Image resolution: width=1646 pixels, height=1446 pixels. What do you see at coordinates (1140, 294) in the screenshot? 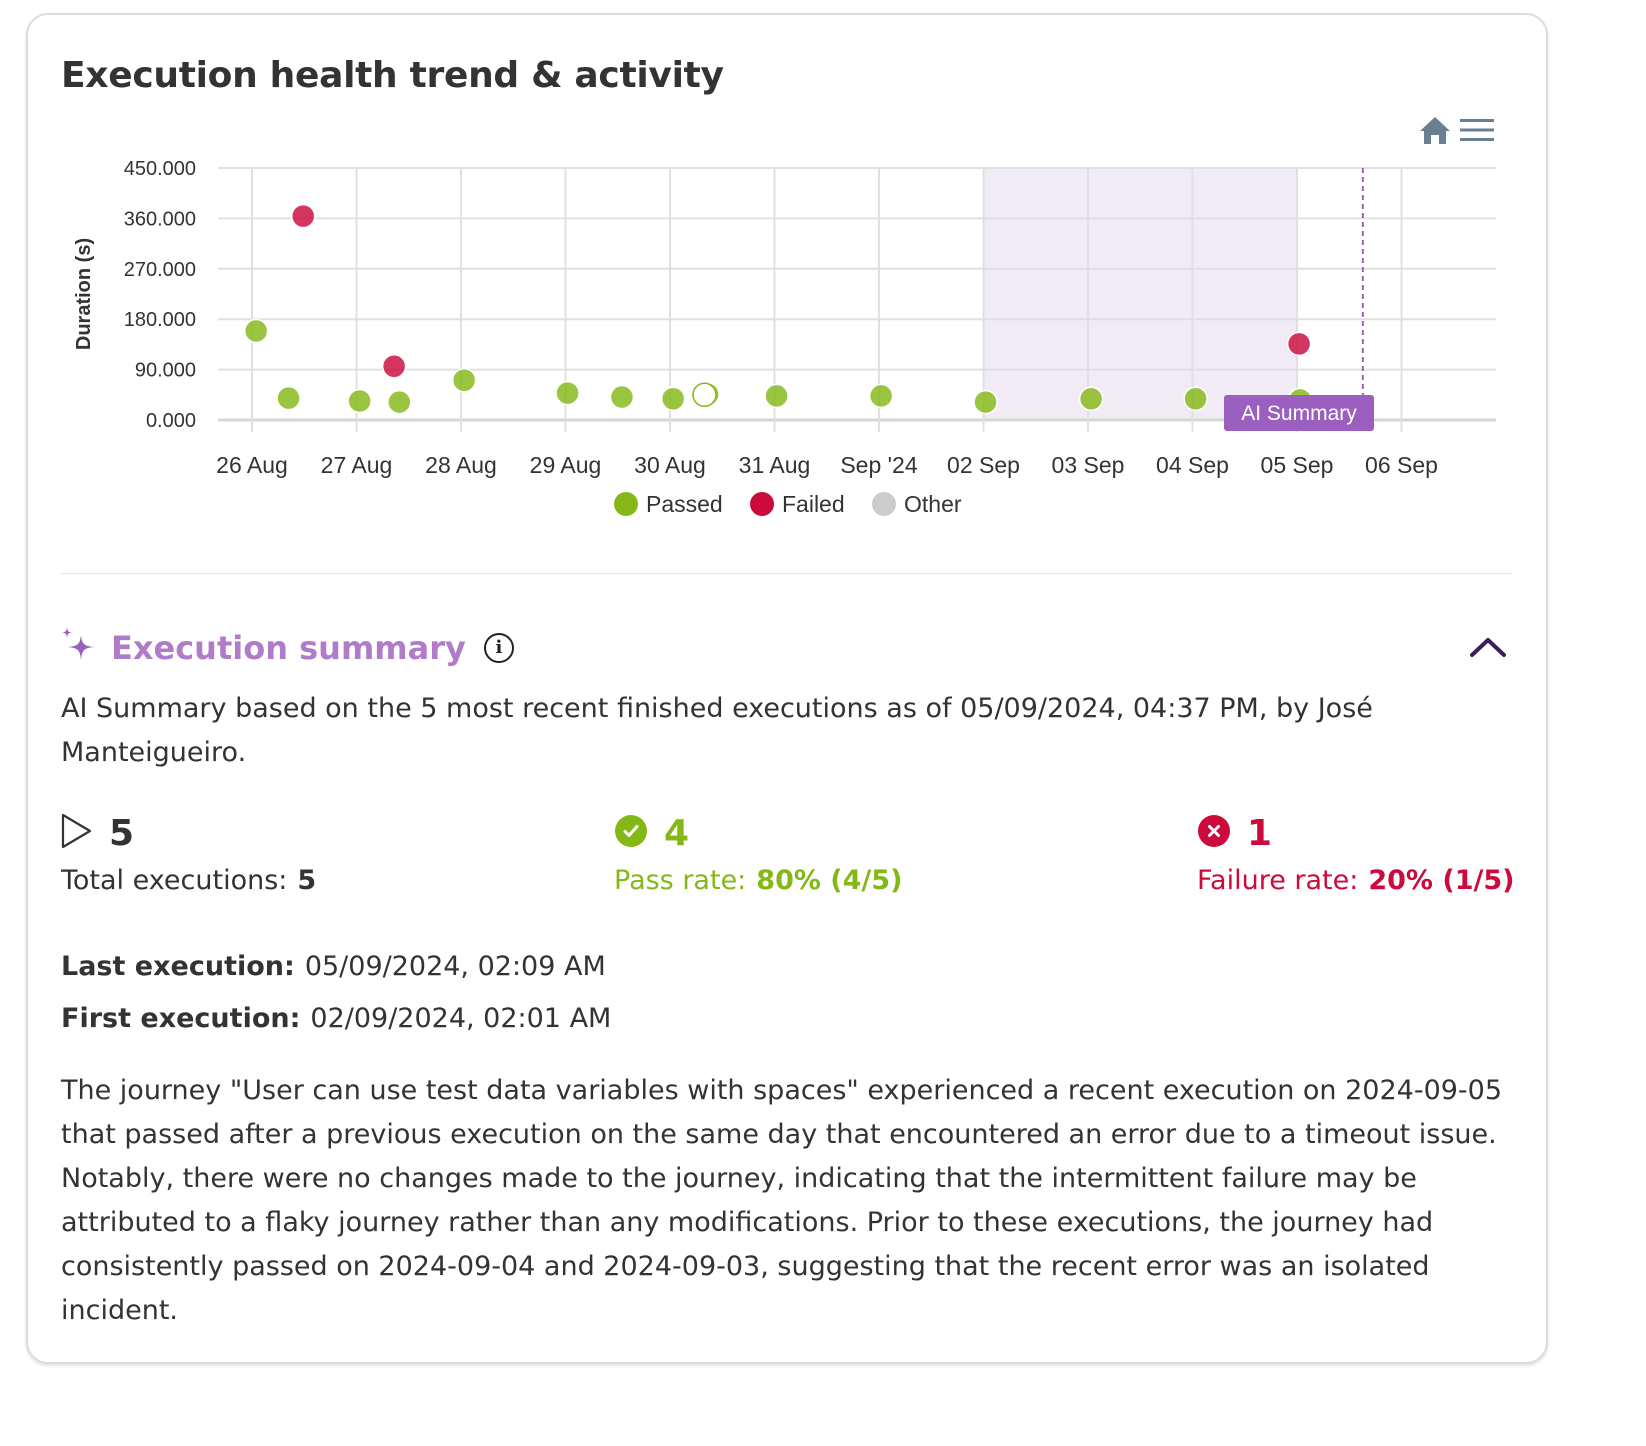
I see `ai-summary-range-band` at bounding box center [1140, 294].